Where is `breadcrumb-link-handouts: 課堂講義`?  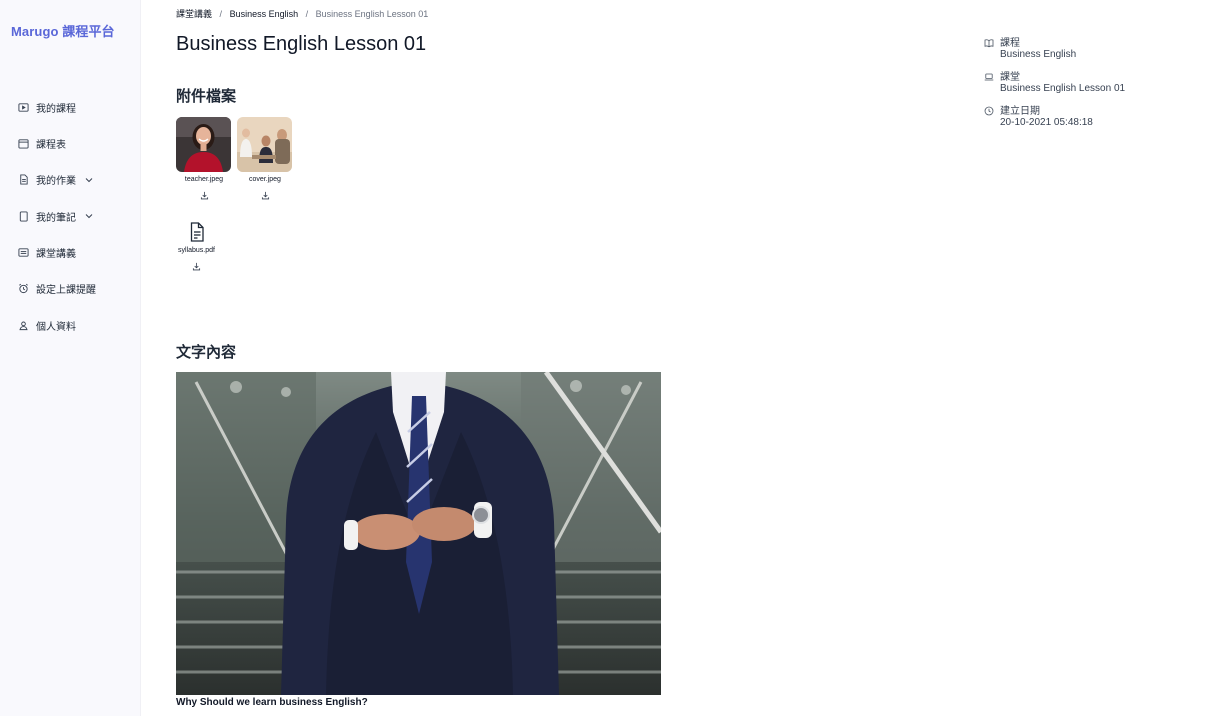
breadcrumb-link-handouts: 課堂講義 is located at coordinates (194, 14).